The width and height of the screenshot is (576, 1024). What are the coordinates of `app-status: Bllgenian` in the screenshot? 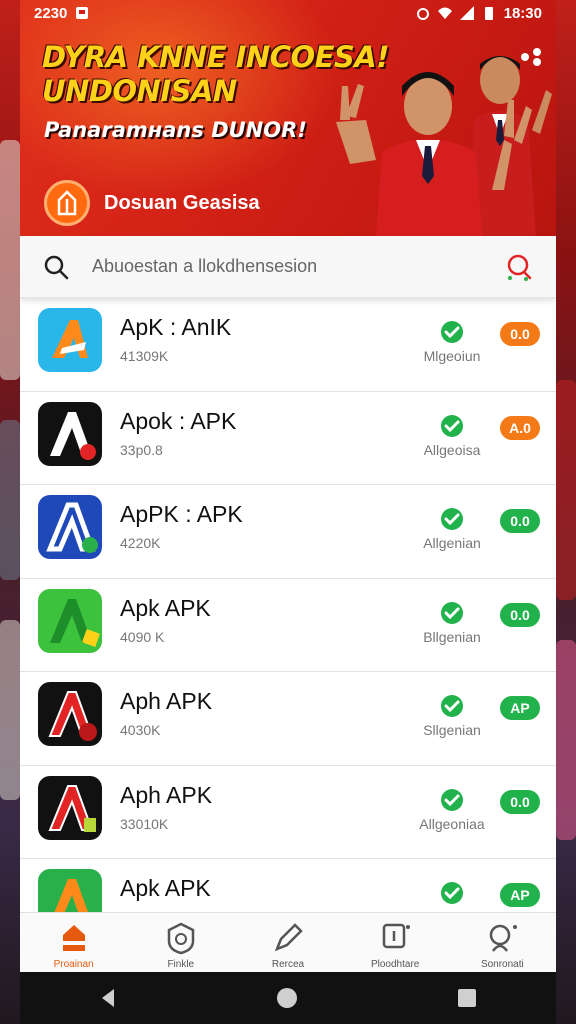 It's located at (452, 636).